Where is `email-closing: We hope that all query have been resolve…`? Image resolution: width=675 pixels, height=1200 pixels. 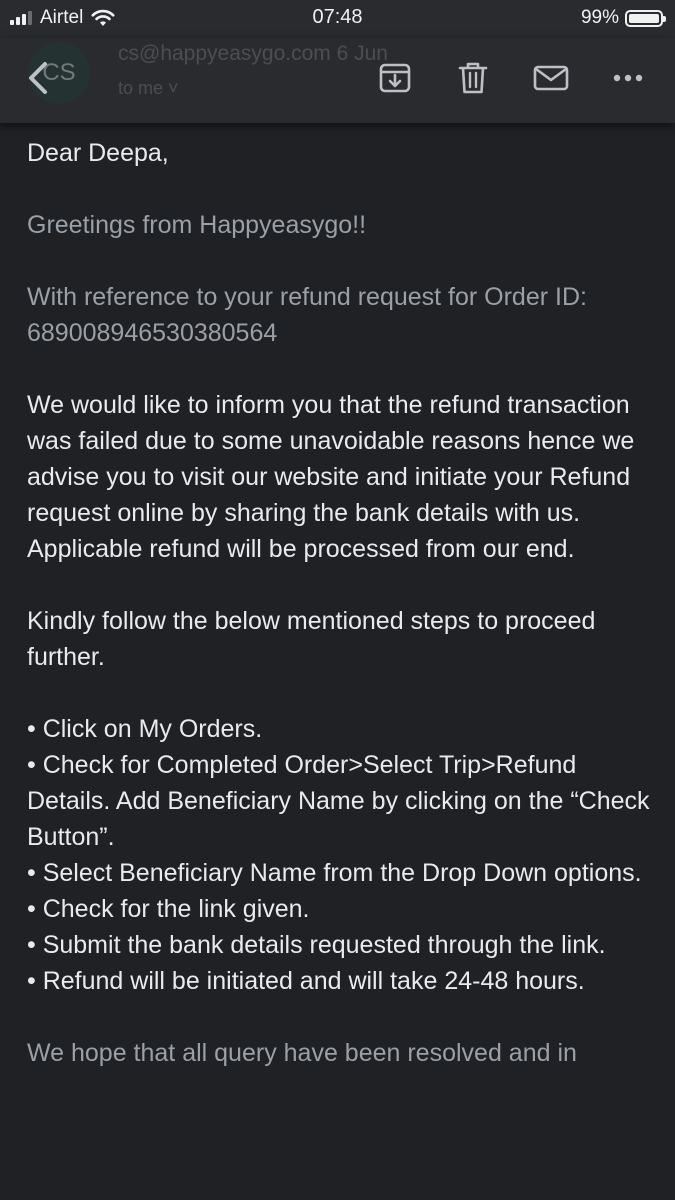 email-closing: We hope that all query have been resolve… is located at coordinates (302, 1053).